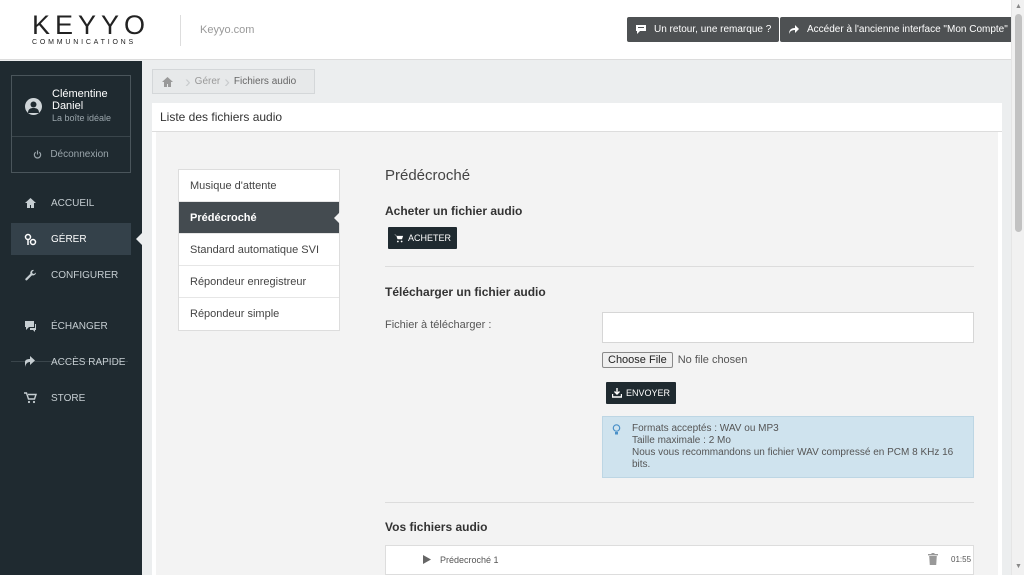  What do you see at coordinates (961, 559) in the screenshot?
I see `audio-file-duration: 01:55` at bounding box center [961, 559].